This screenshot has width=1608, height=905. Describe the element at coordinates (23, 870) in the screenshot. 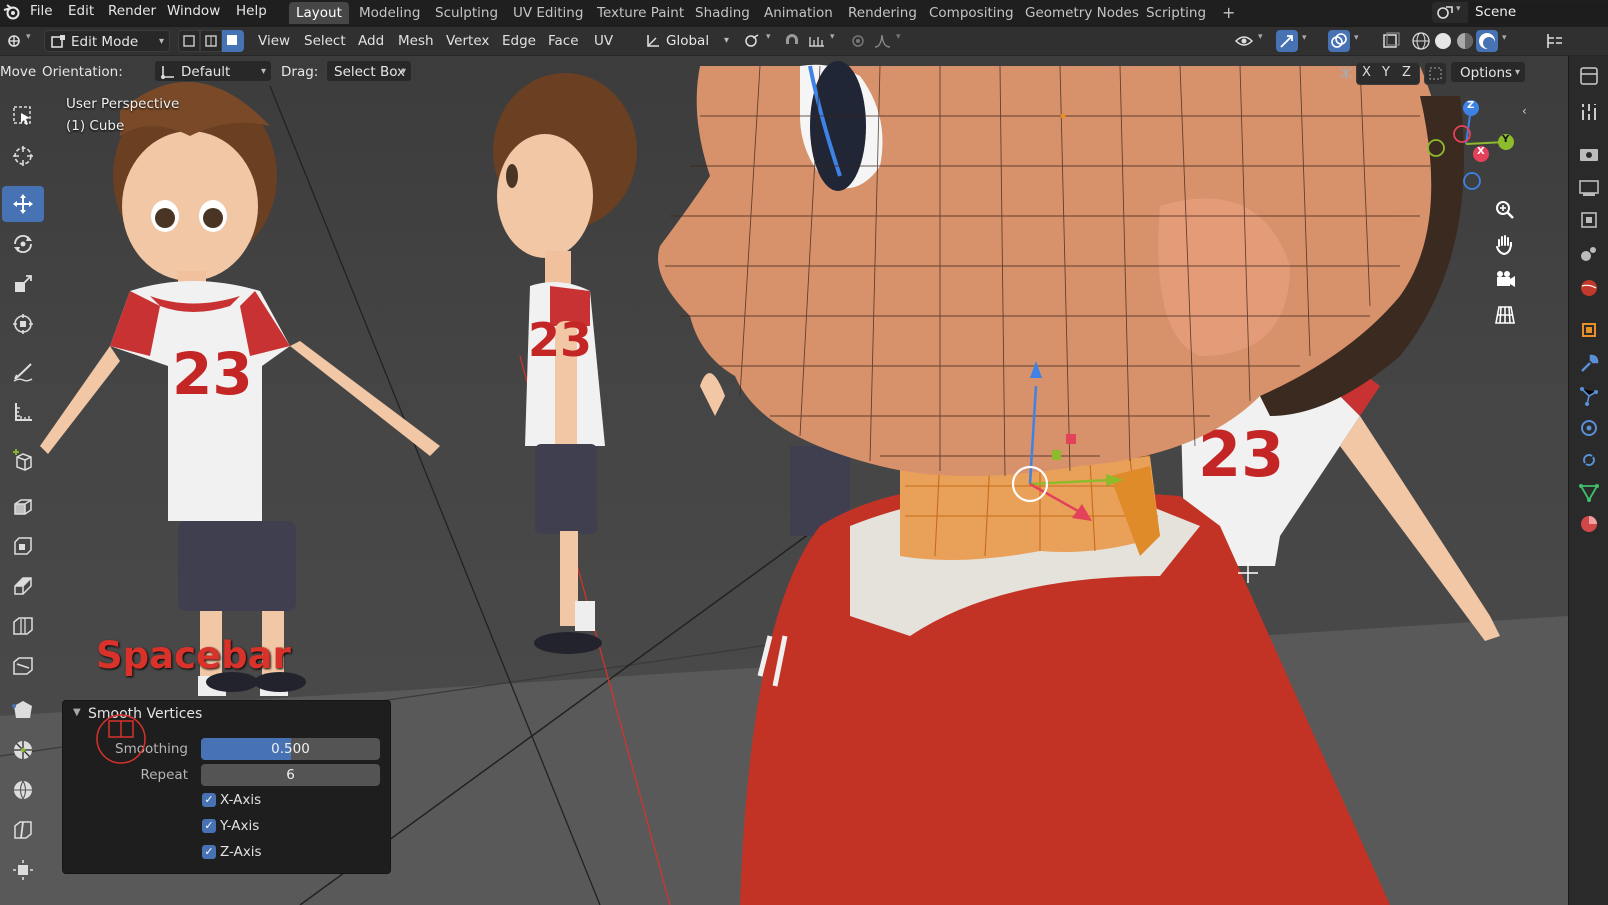

I see `tool-shrink-fatten` at that location.